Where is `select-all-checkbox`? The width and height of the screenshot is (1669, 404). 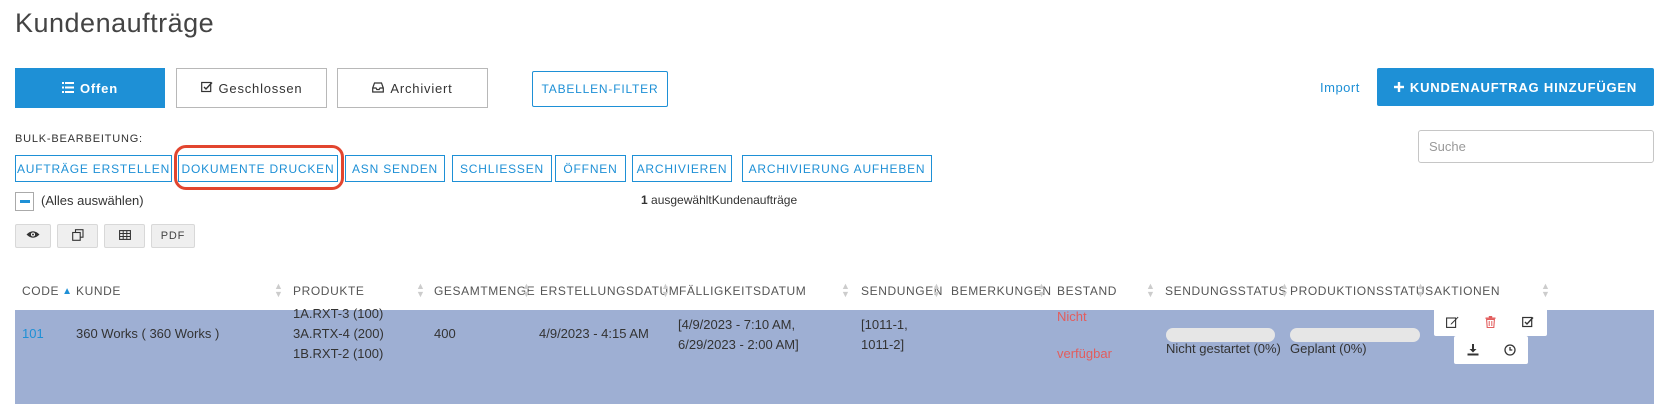 select-all-checkbox is located at coordinates (24, 201).